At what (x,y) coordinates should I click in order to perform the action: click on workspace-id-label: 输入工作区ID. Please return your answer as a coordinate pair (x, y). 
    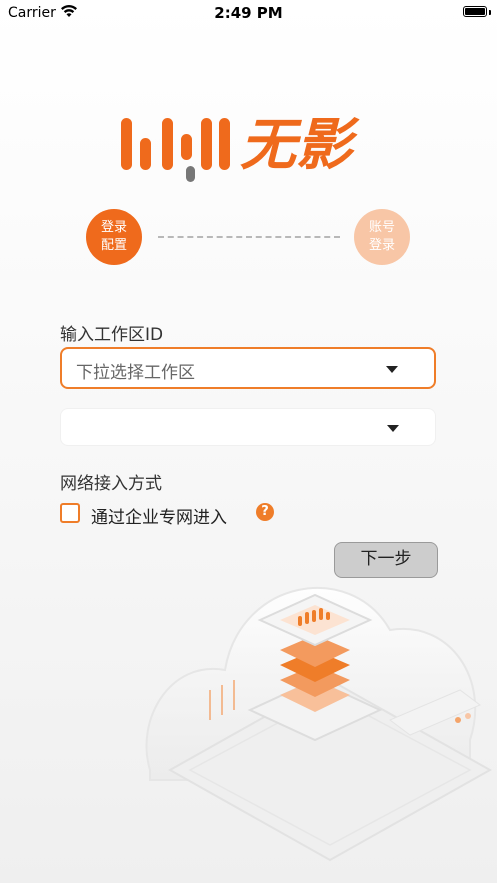
    Looking at the image, I should click on (112, 335).